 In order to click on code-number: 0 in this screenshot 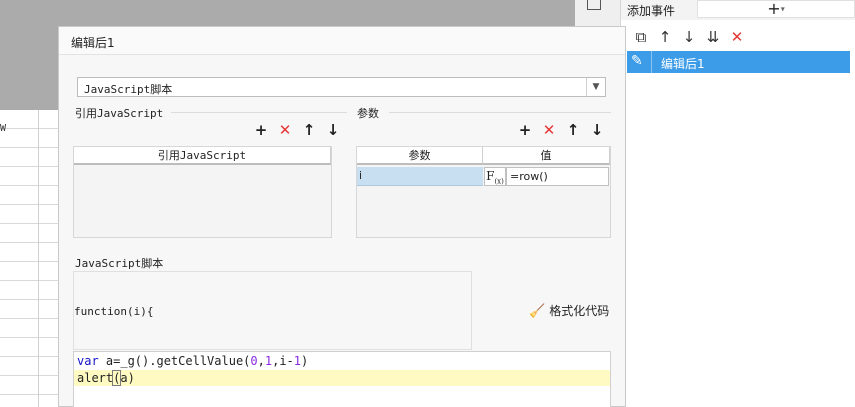, I will do `click(254, 361)`.